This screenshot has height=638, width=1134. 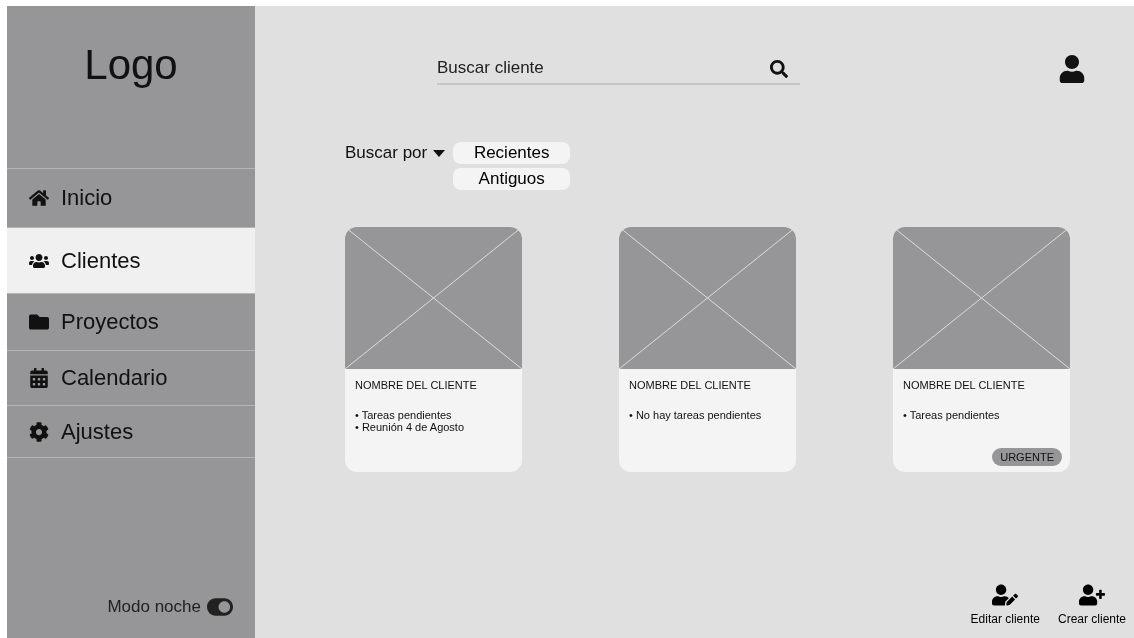 I want to click on urgent-badge: URGENTE, so click(x=1027, y=457).